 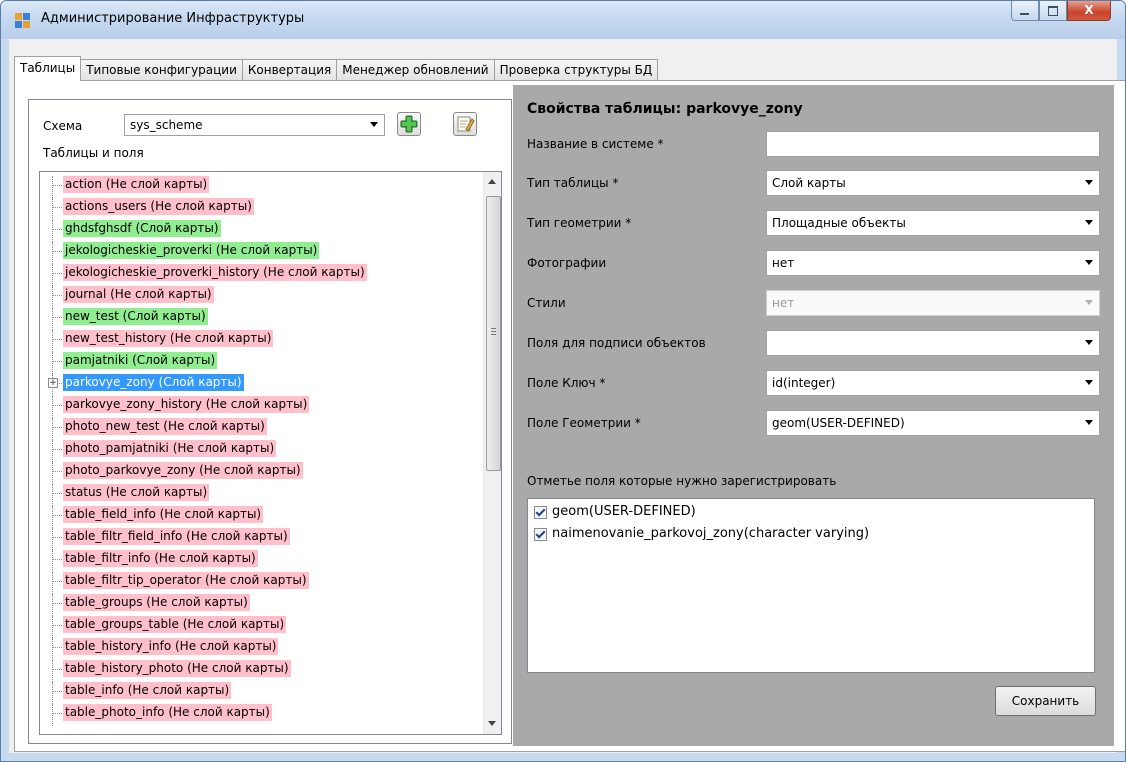 I want to click on tree-scrollbar, so click(x=492, y=453).